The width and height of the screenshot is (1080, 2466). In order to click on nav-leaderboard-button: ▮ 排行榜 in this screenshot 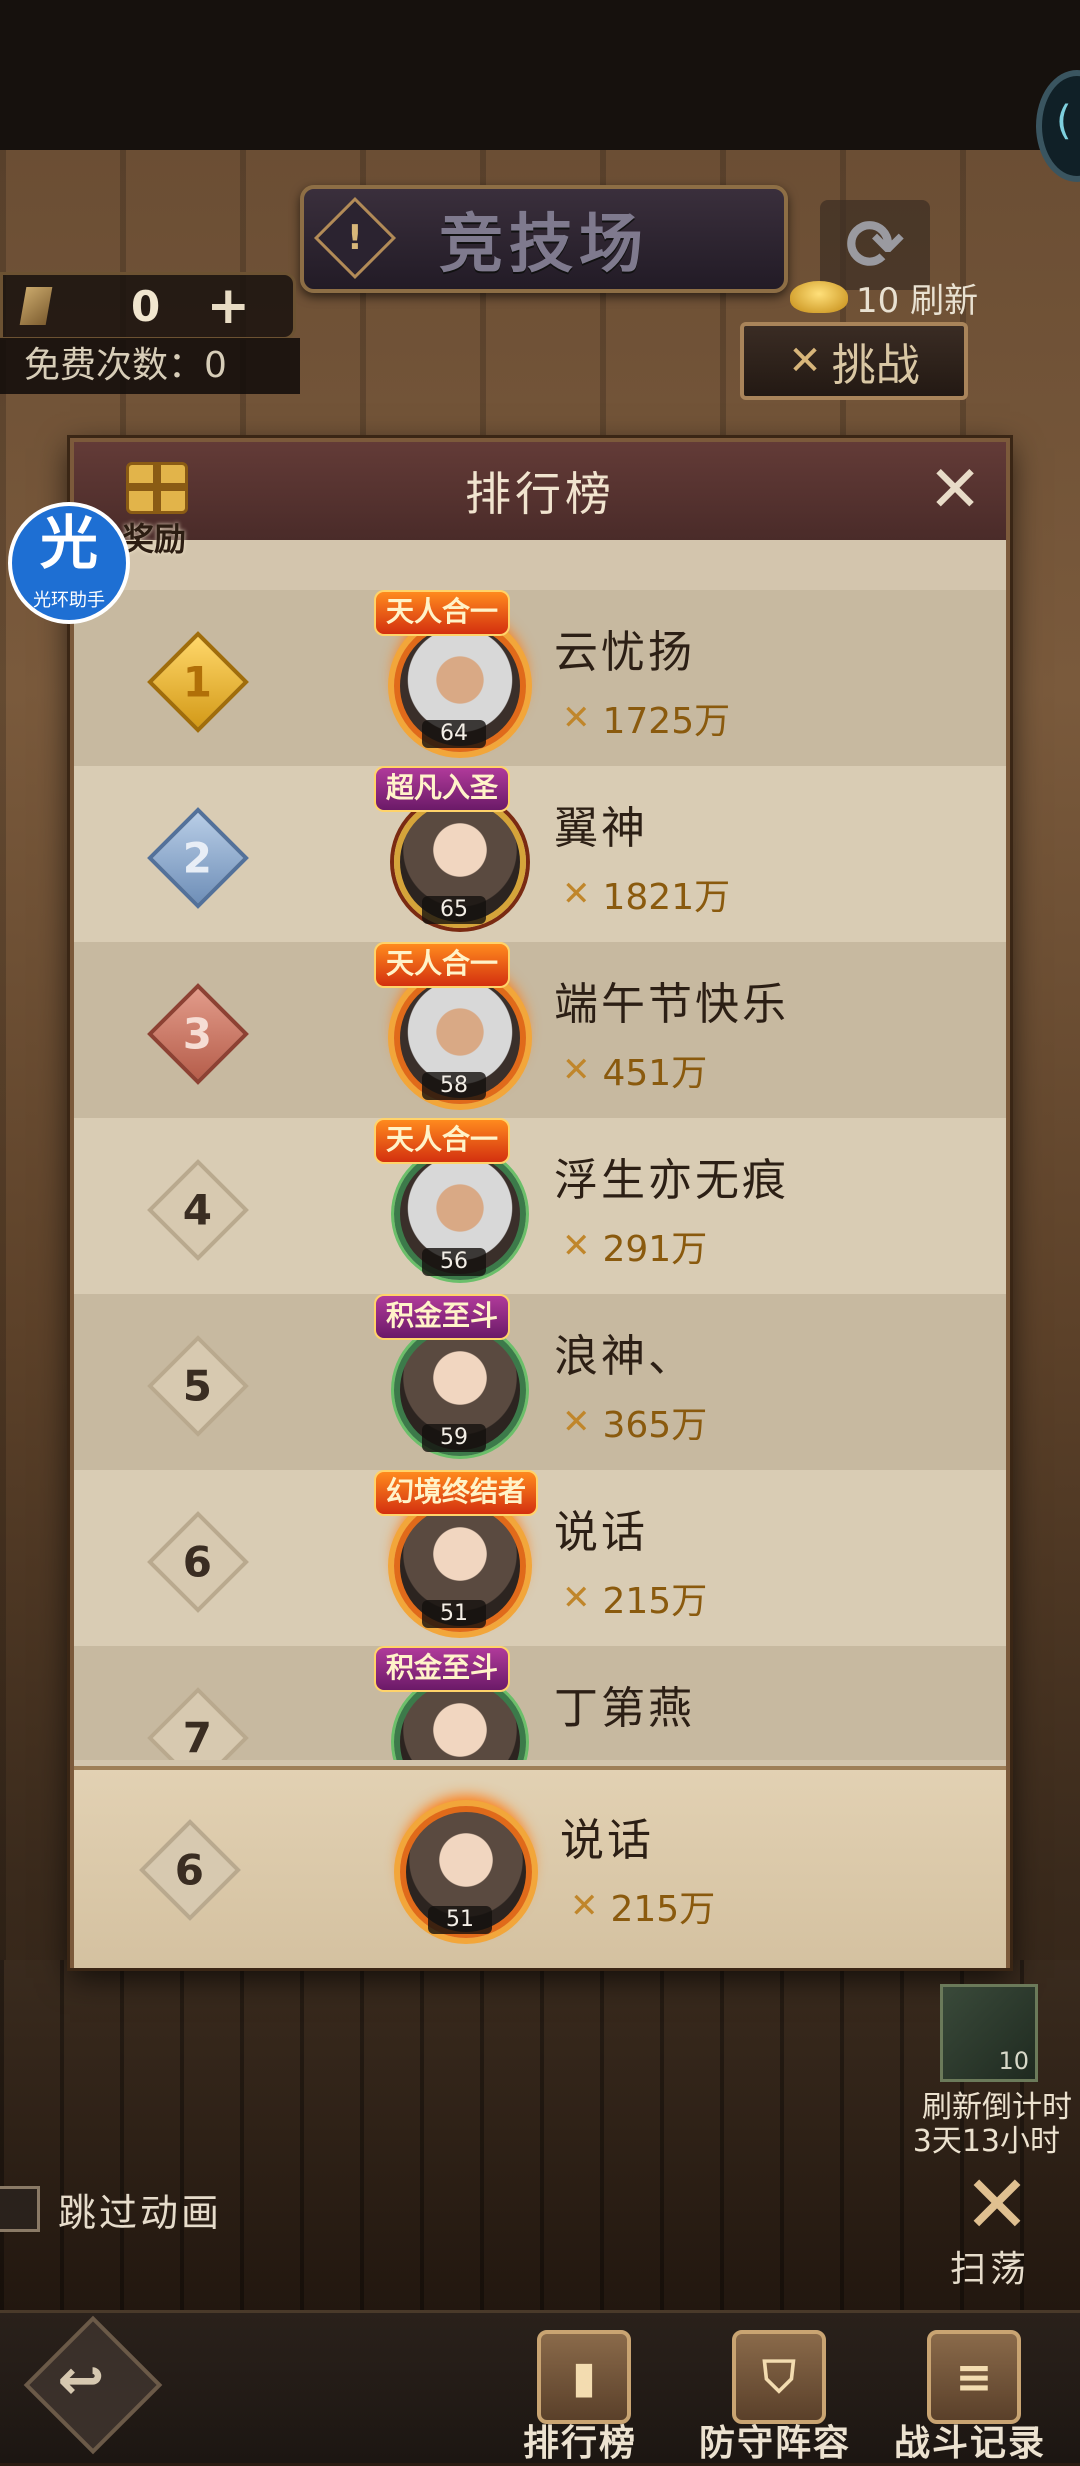, I will do `click(580, 2391)`.